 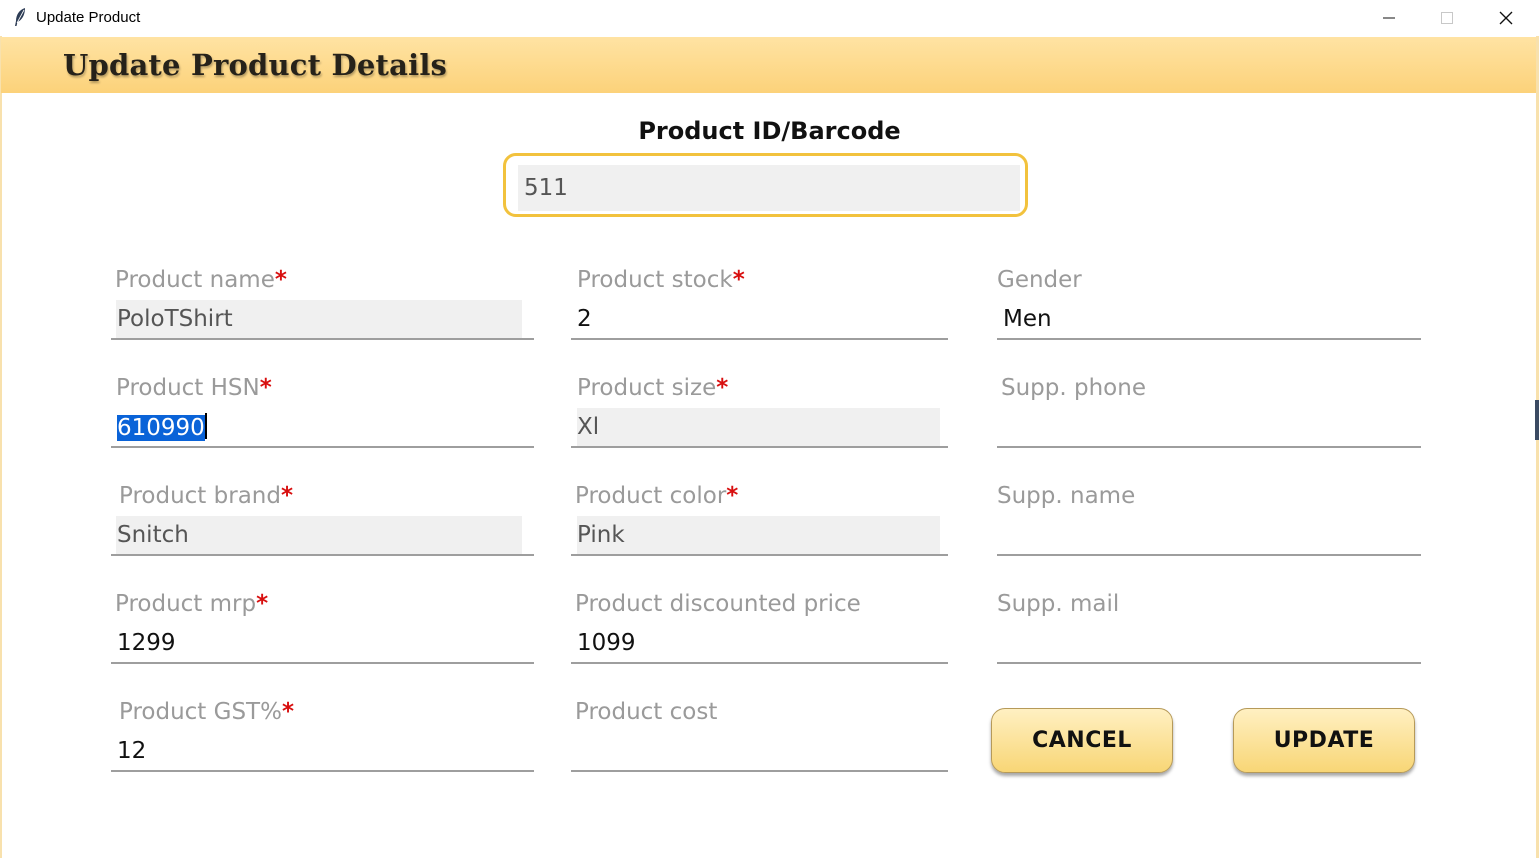 I want to click on scrollbar-thumb, so click(x=1537, y=420).